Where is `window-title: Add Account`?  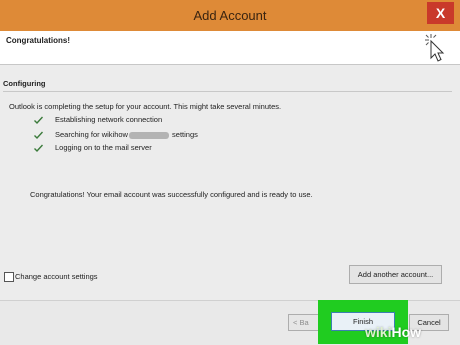
window-title: Add Account is located at coordinates (230, 15).